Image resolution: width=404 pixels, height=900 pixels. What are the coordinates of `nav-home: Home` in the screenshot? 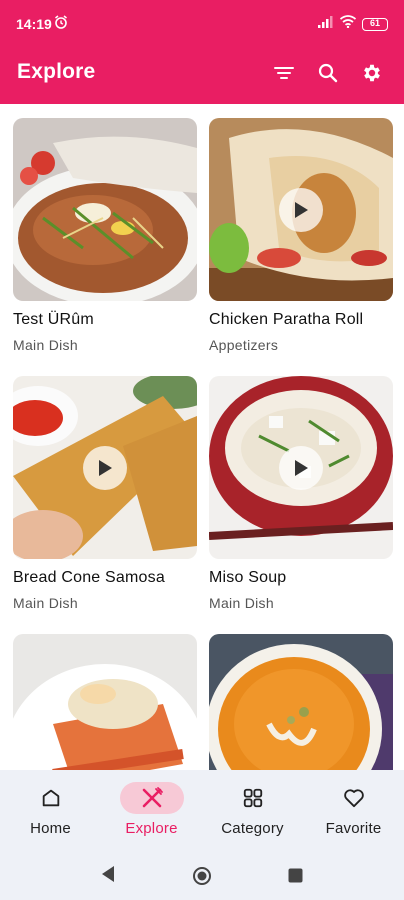 It's located at (50, 810).